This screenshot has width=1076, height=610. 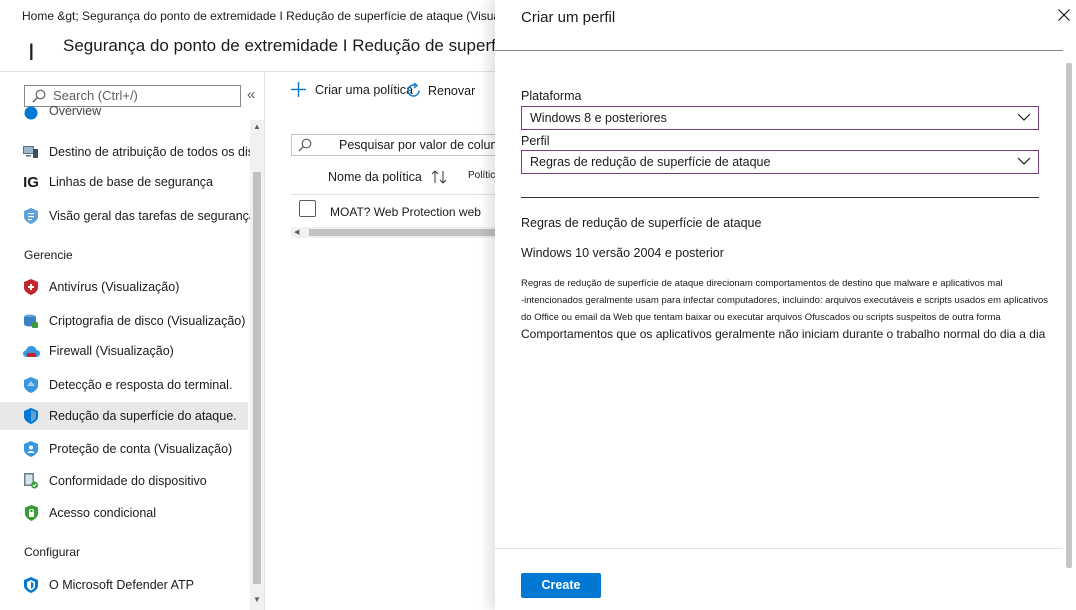 I want to click on platform-dropdown: Windows 8 e posteriores, so click(x=780, y=118).